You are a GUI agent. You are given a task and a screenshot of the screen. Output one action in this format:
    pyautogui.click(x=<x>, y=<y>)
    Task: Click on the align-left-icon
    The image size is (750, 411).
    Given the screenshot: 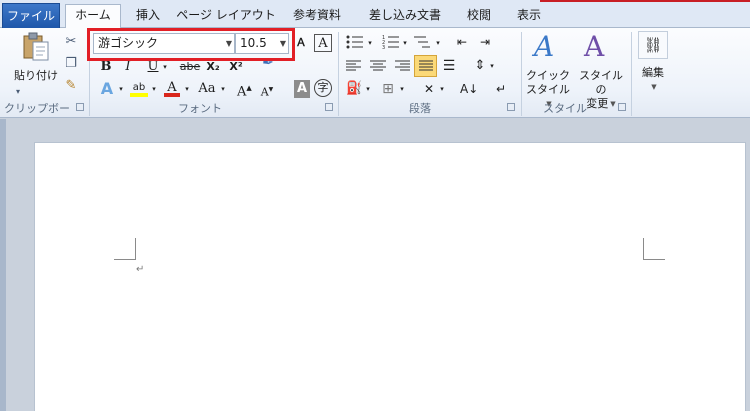 What is the action you would take?
    pyautogui.click(x=354, y=66)
    